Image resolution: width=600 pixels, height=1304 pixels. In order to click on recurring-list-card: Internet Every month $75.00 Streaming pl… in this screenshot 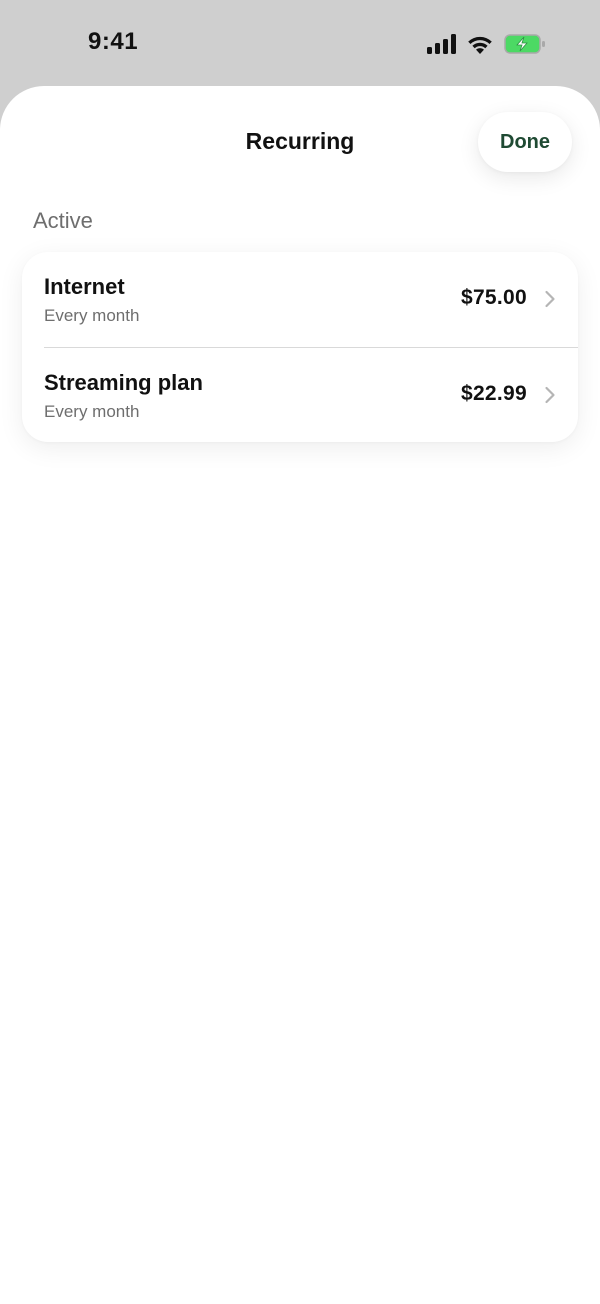, I will do `click(300, 347)`.